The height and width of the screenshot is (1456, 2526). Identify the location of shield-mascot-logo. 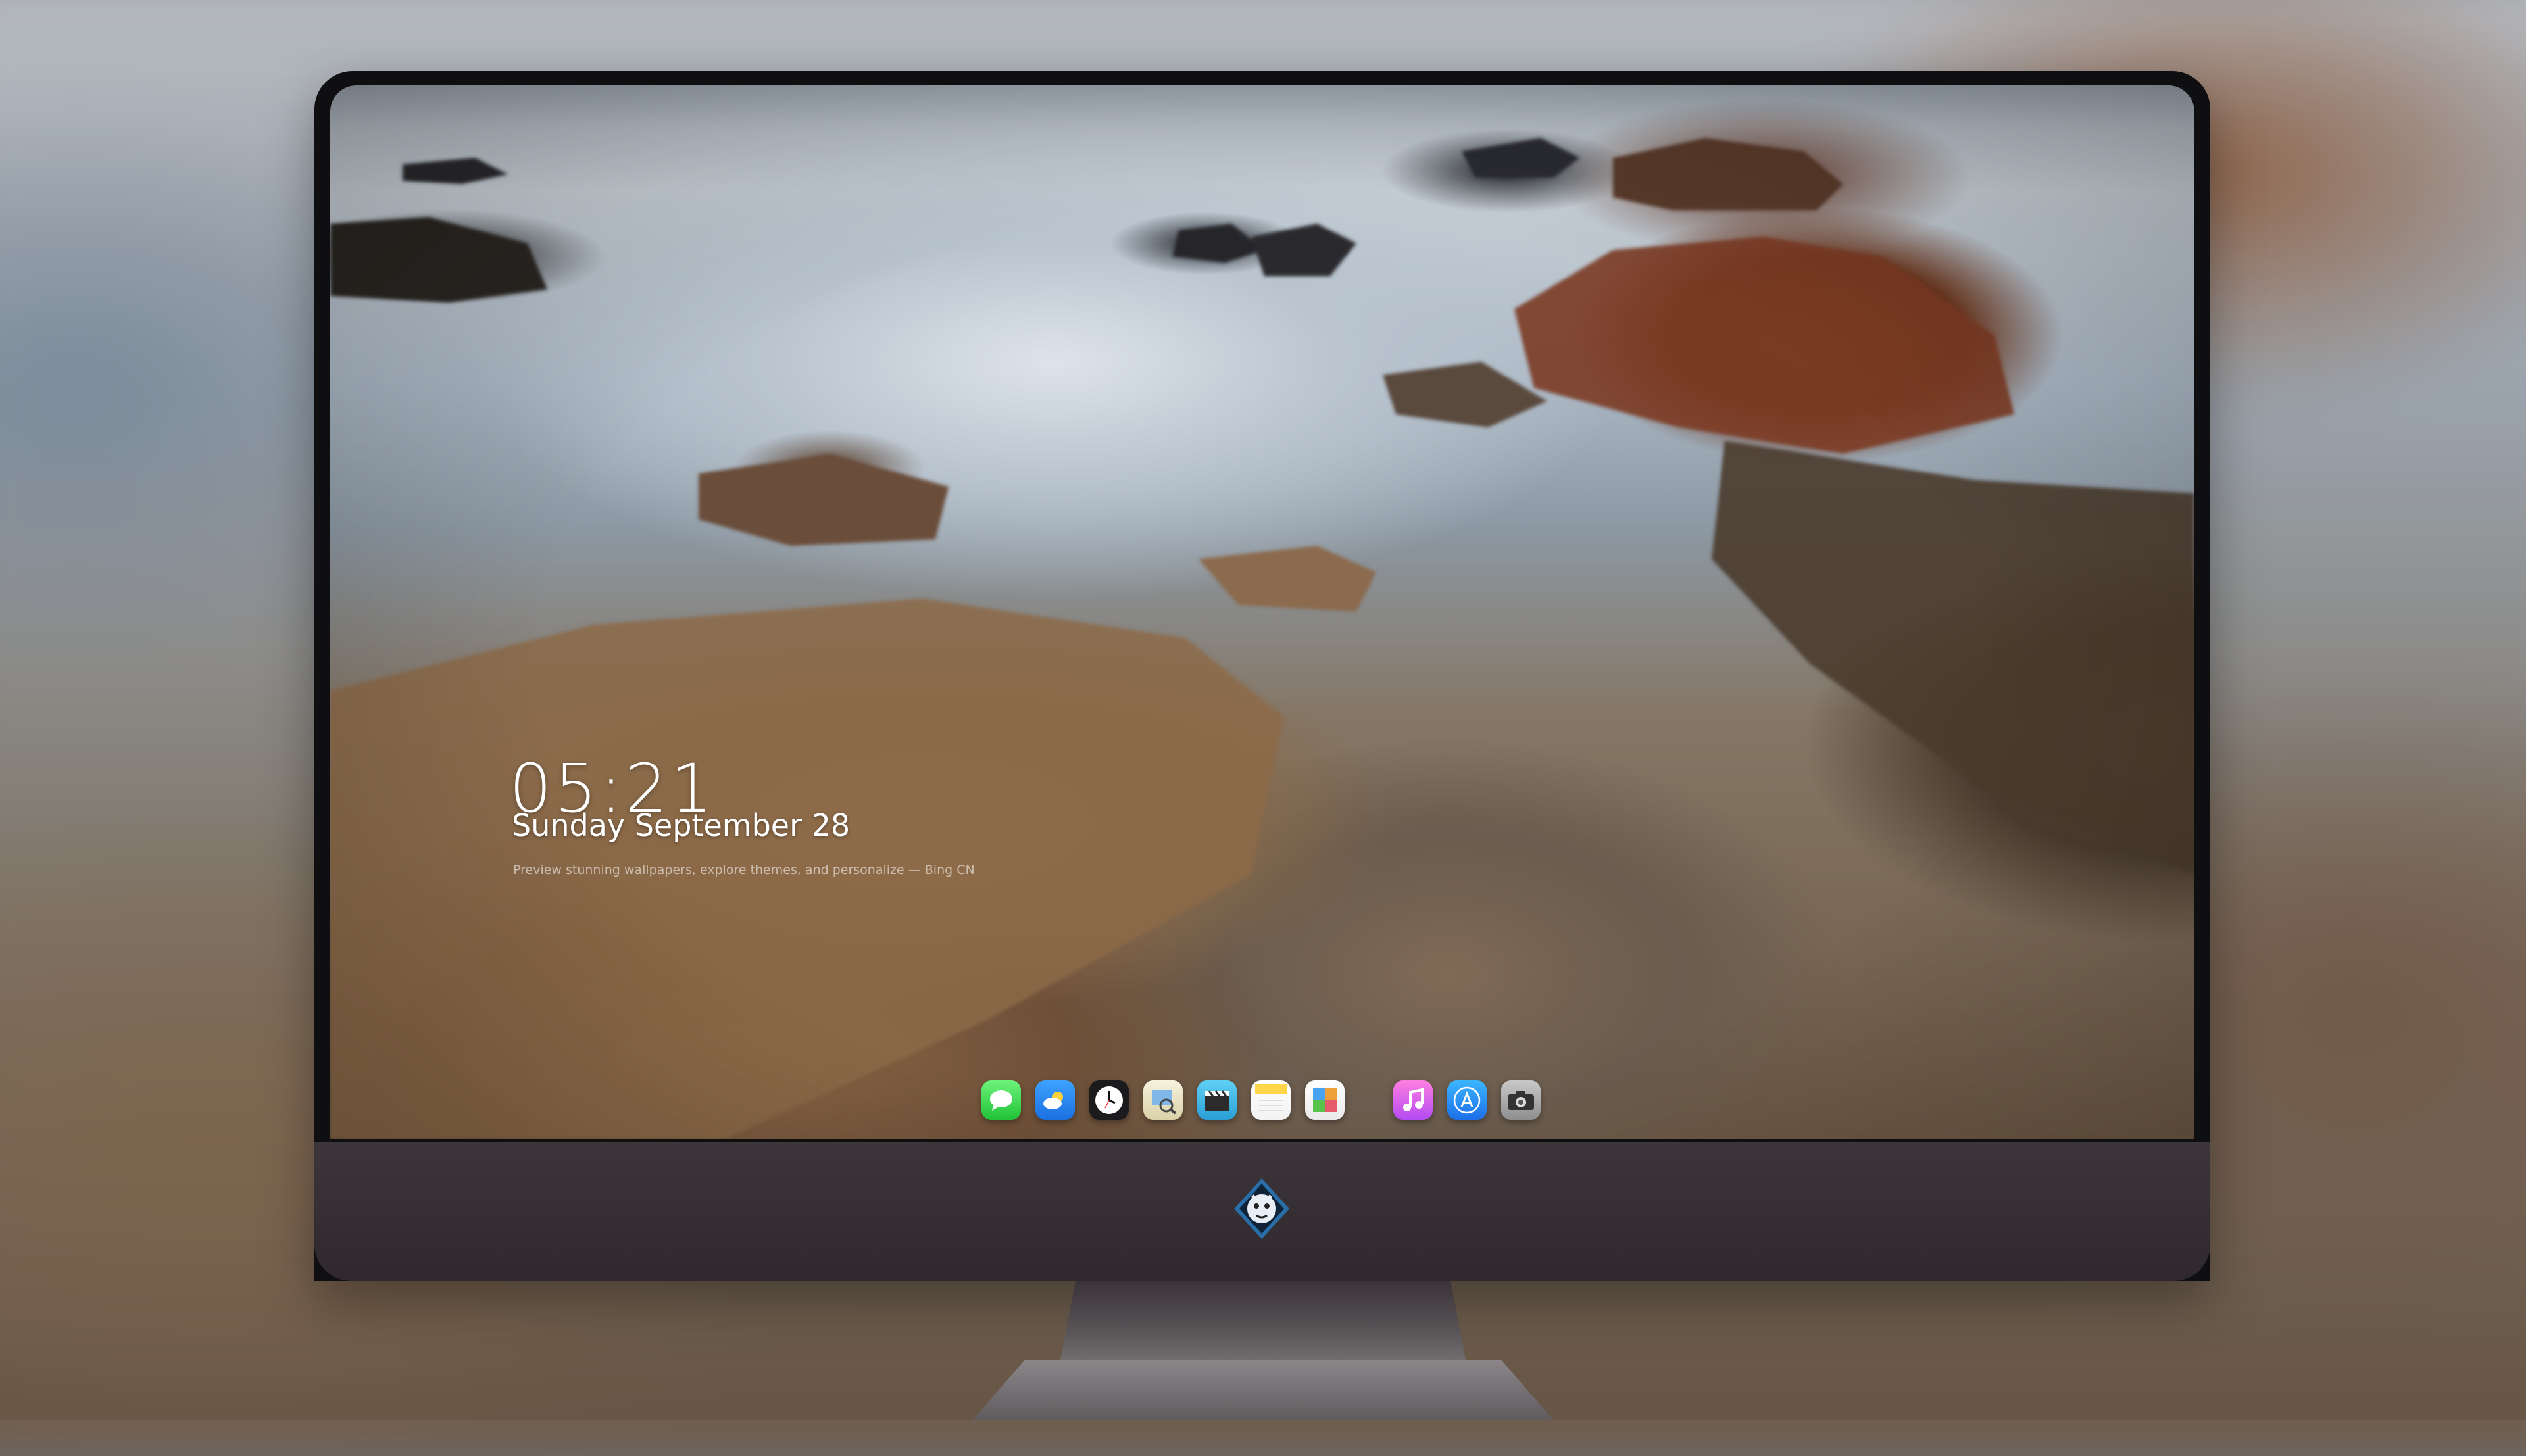
(1262, 1209).